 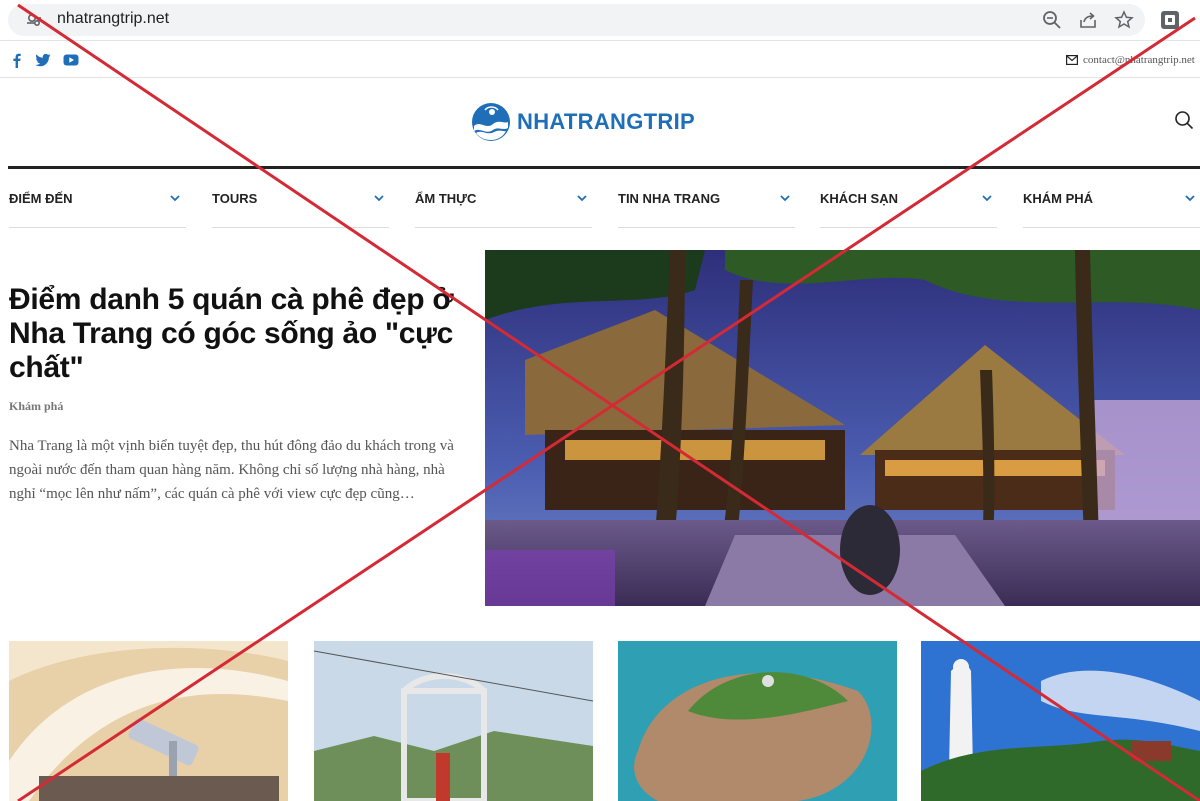 I want to click on nav-label: TOURS, so click(x=234, y=198).